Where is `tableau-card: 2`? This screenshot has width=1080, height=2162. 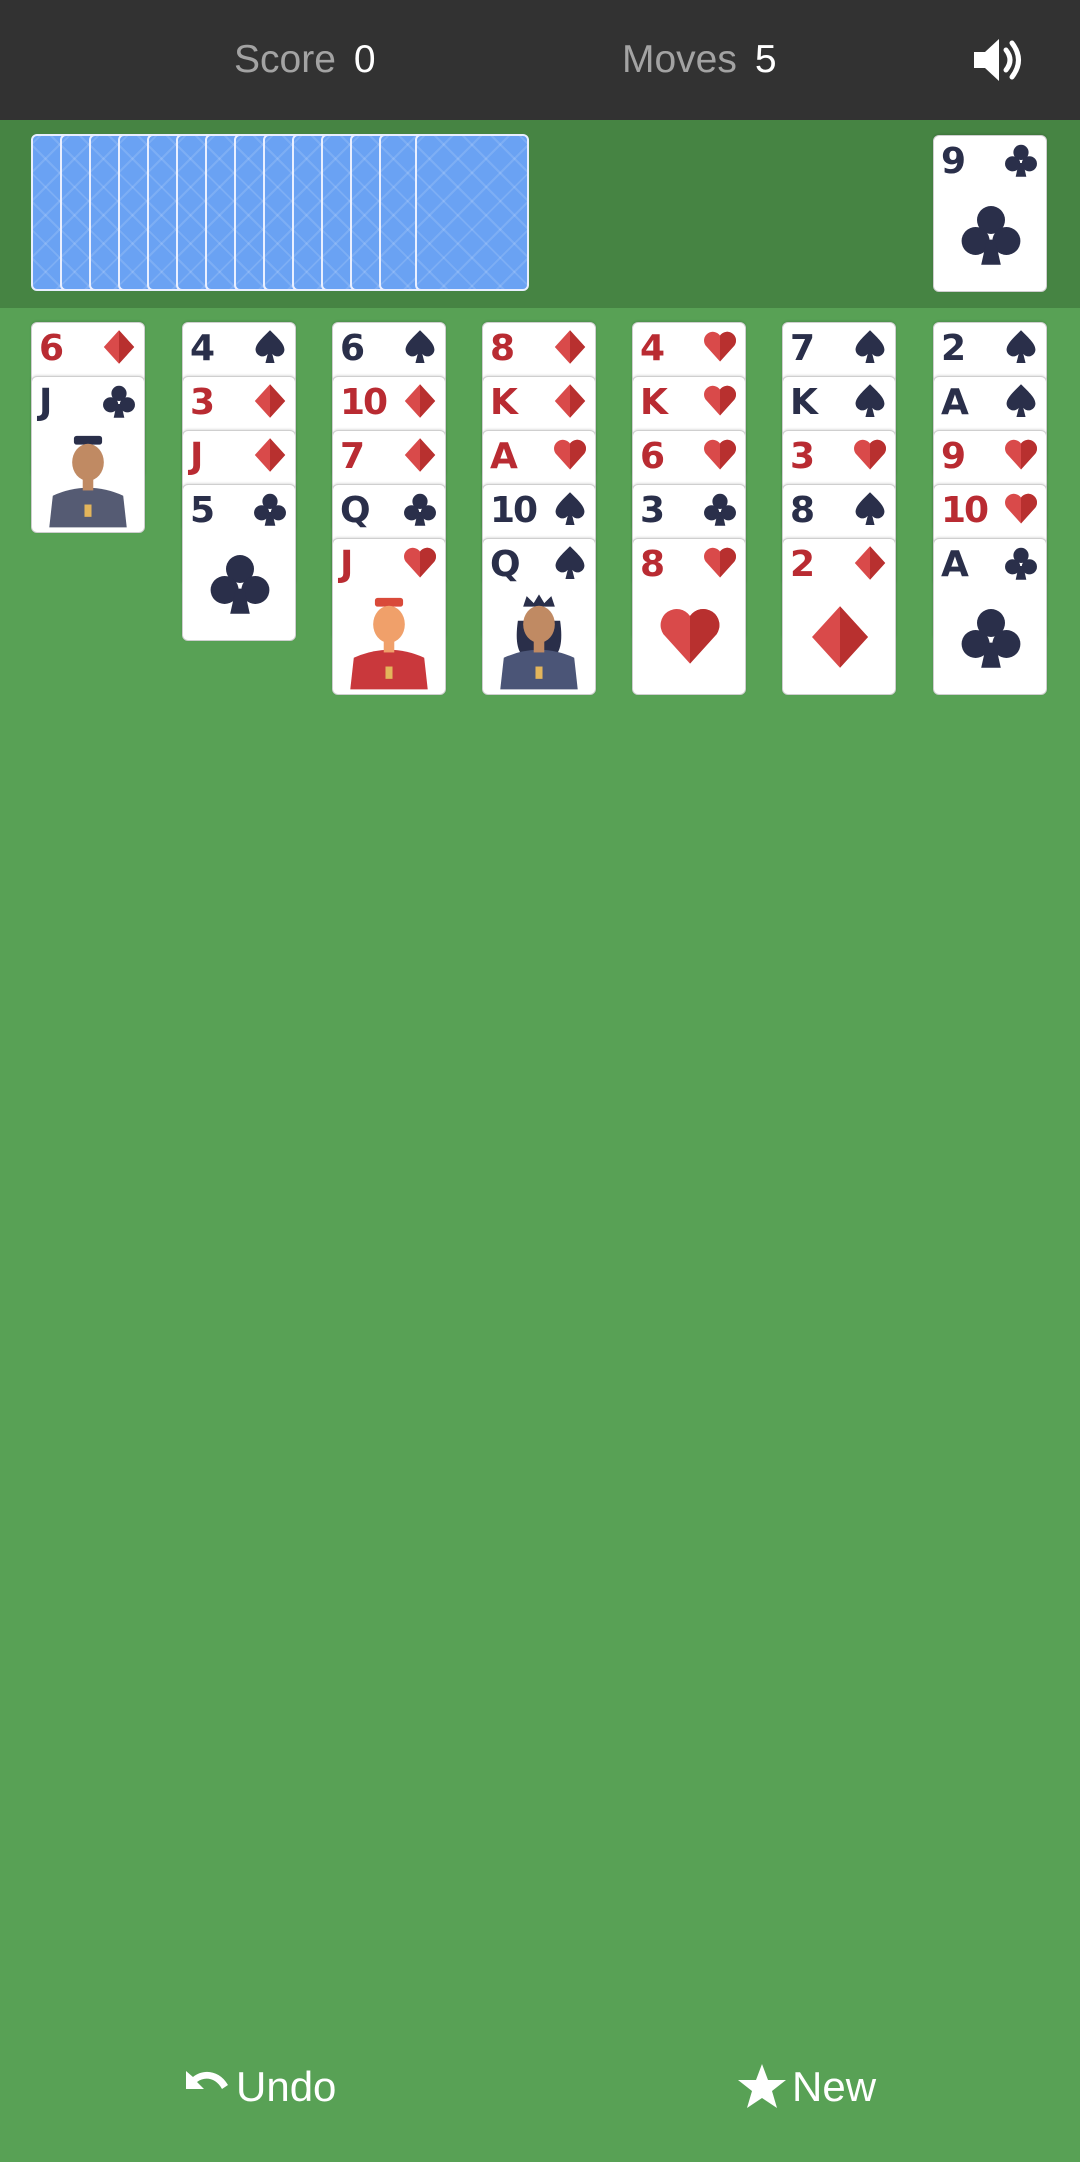 tableau-card: 2 is located at coordinates (839, 616).